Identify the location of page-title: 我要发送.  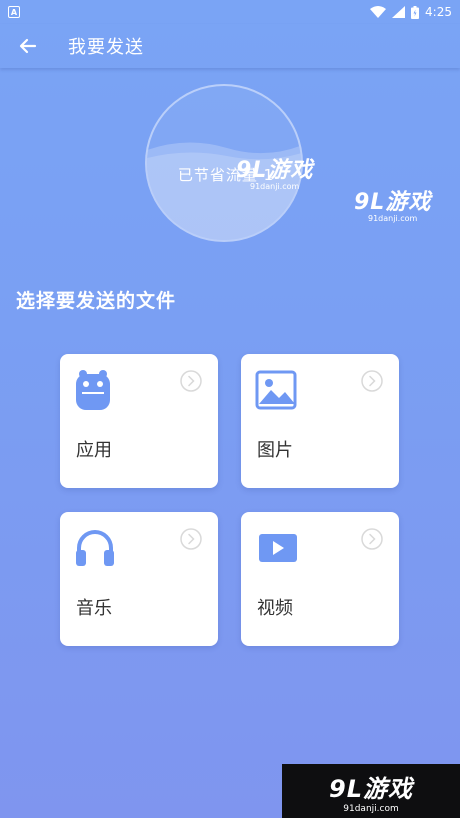
(106, 47).